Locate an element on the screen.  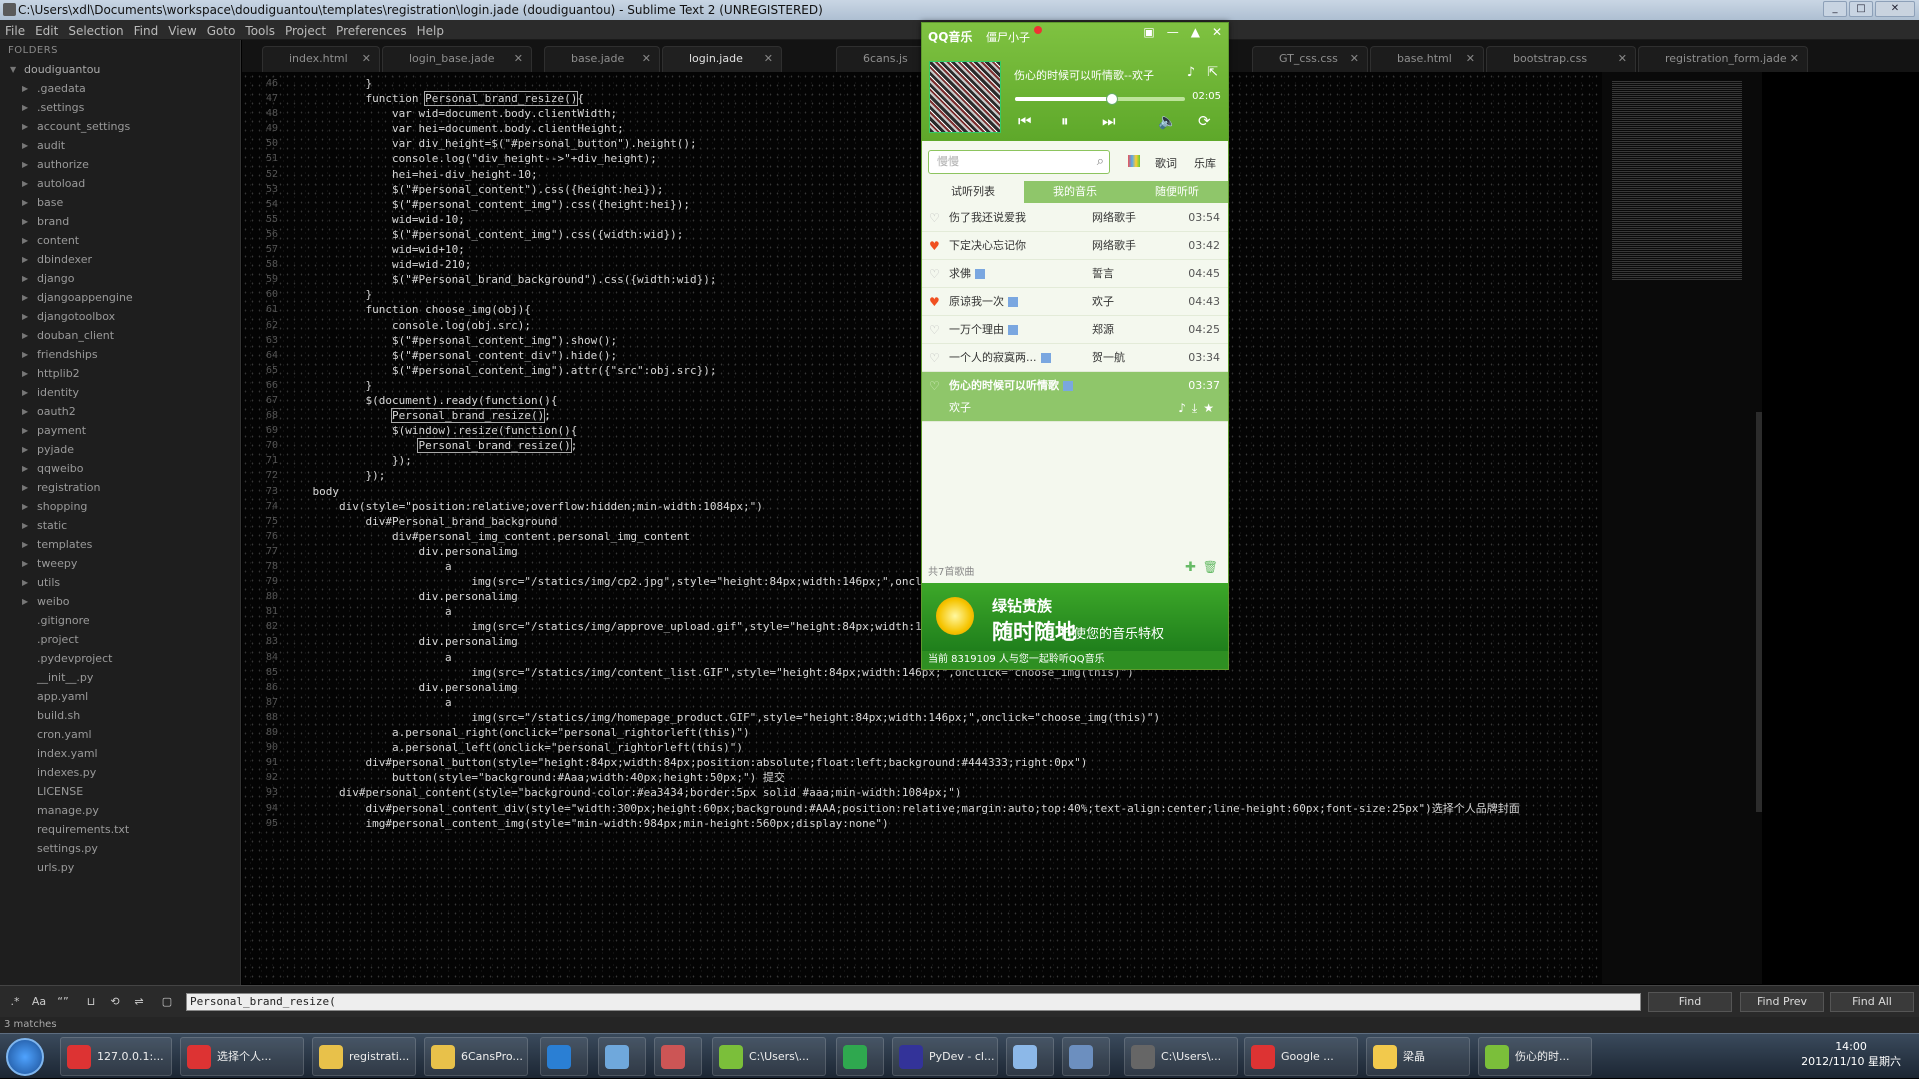
qq-tab-2: 随便听听 is located at coordinates (1177, 192).